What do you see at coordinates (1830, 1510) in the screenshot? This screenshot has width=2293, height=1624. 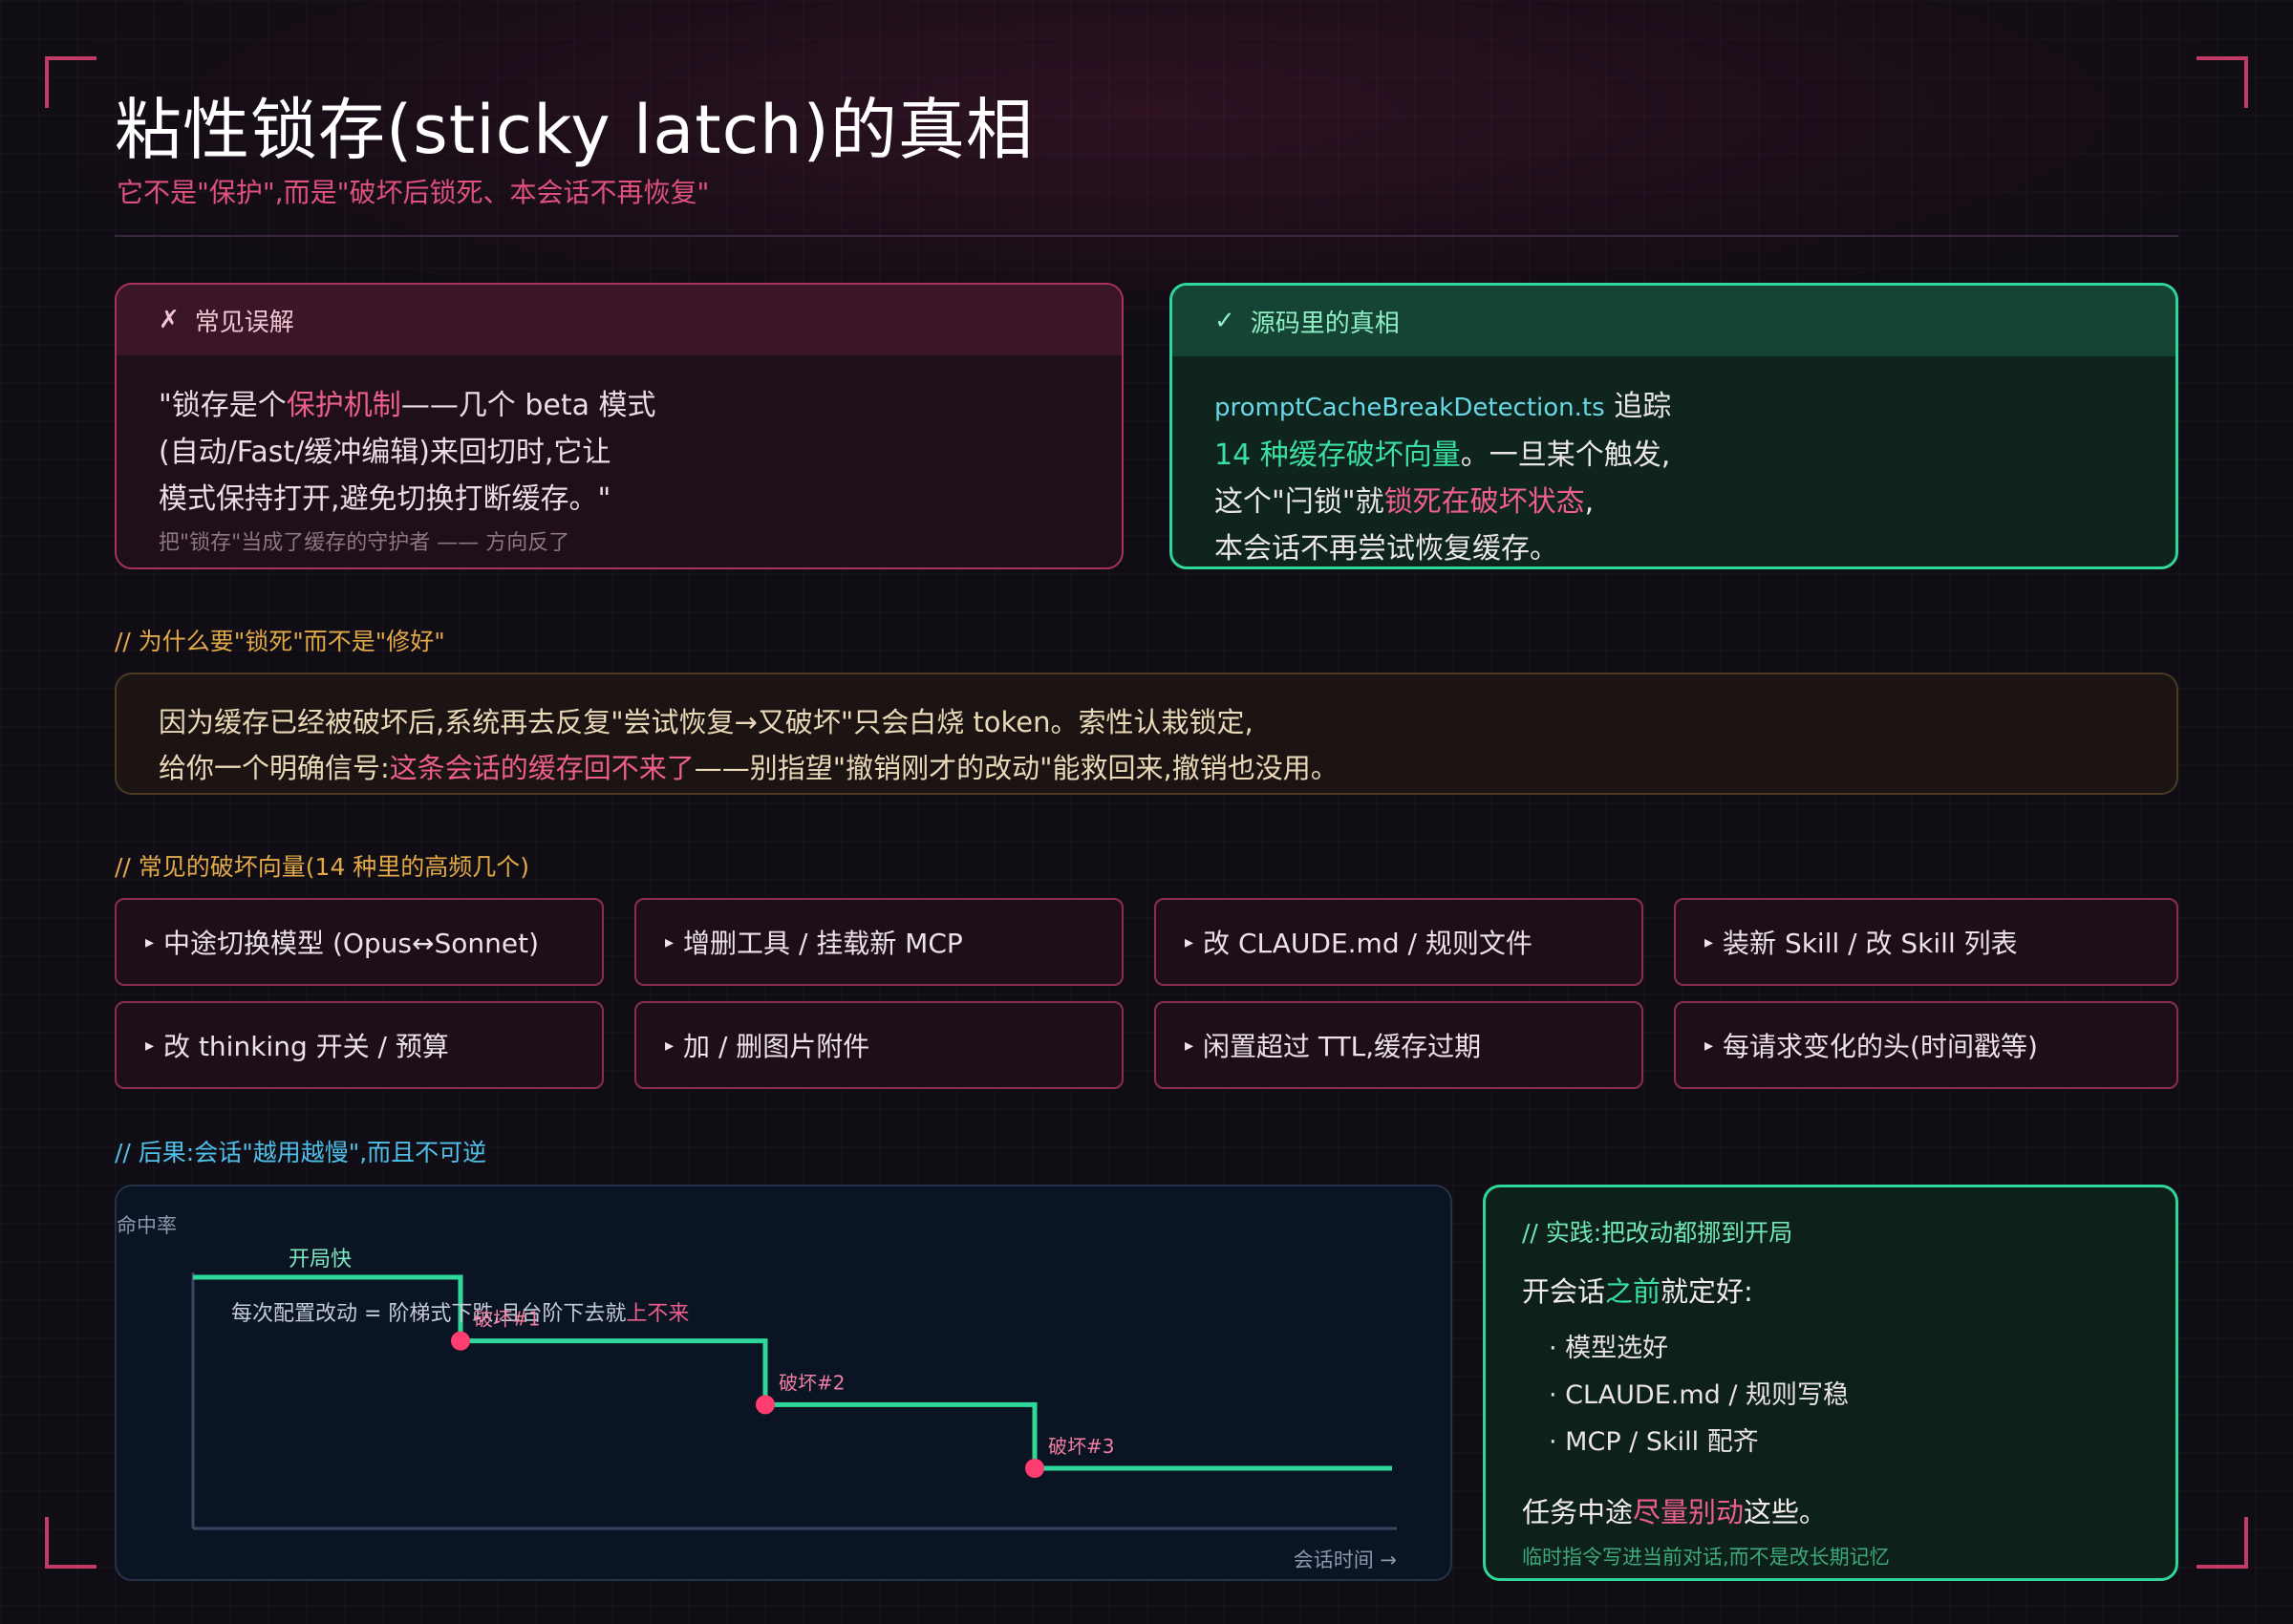 I see `practice-after: 任务中途尽量别动这些。` at bounding box center [1830, 1510].